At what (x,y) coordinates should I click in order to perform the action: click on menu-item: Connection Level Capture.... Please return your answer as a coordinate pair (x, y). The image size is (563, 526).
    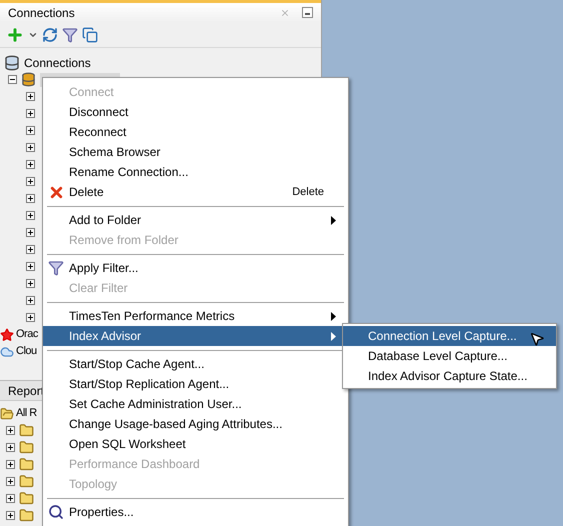
    Looking at the image, I should click on (449, 336).